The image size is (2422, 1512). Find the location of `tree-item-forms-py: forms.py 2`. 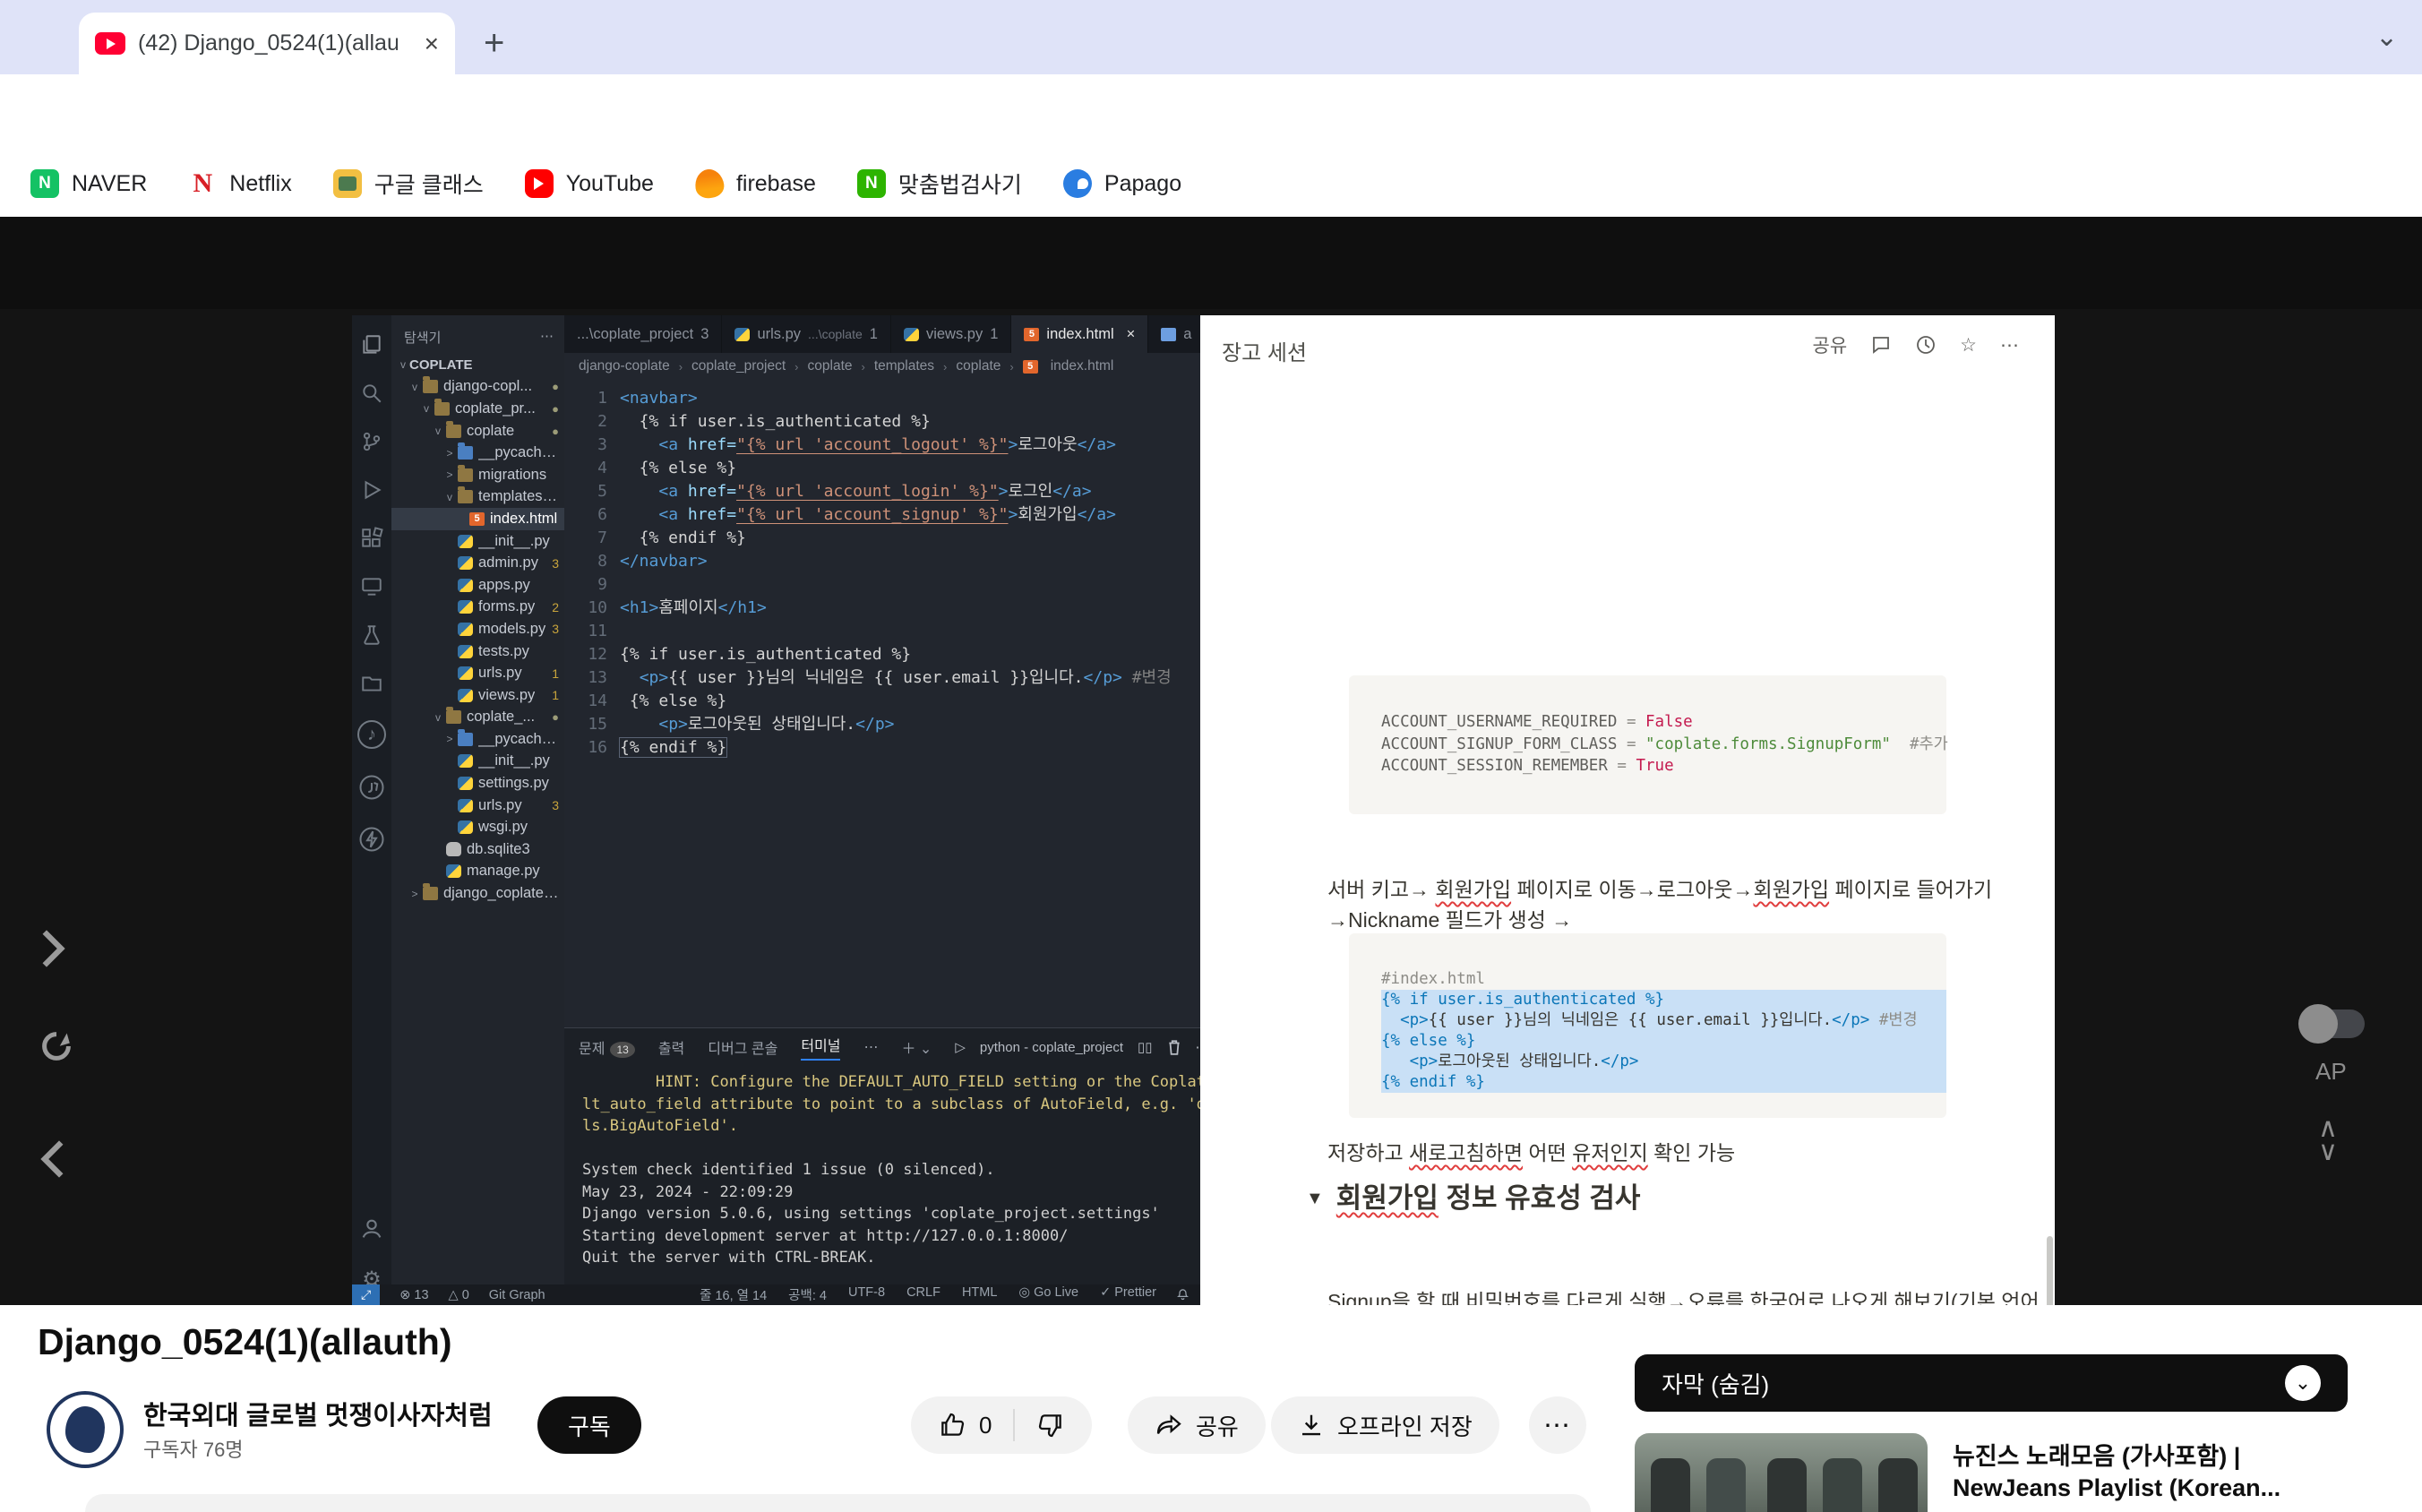

tree-item-forms-py: forms.py 2 is located at coordinates (478, 608).